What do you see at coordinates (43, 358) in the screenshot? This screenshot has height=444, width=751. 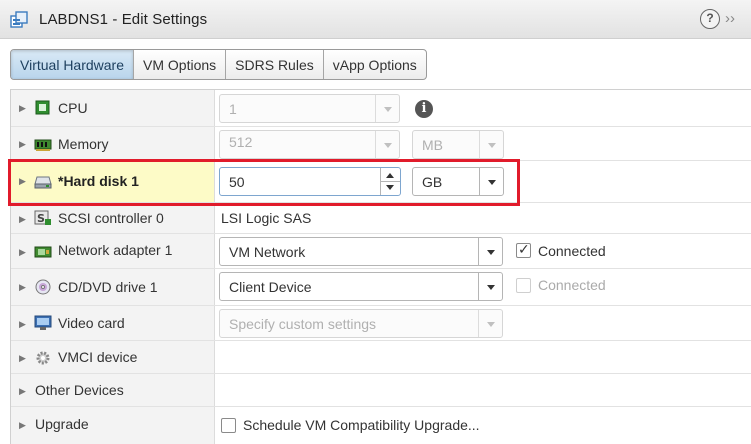 I see `vmci-device-icon` at bounding box center [43, 358].